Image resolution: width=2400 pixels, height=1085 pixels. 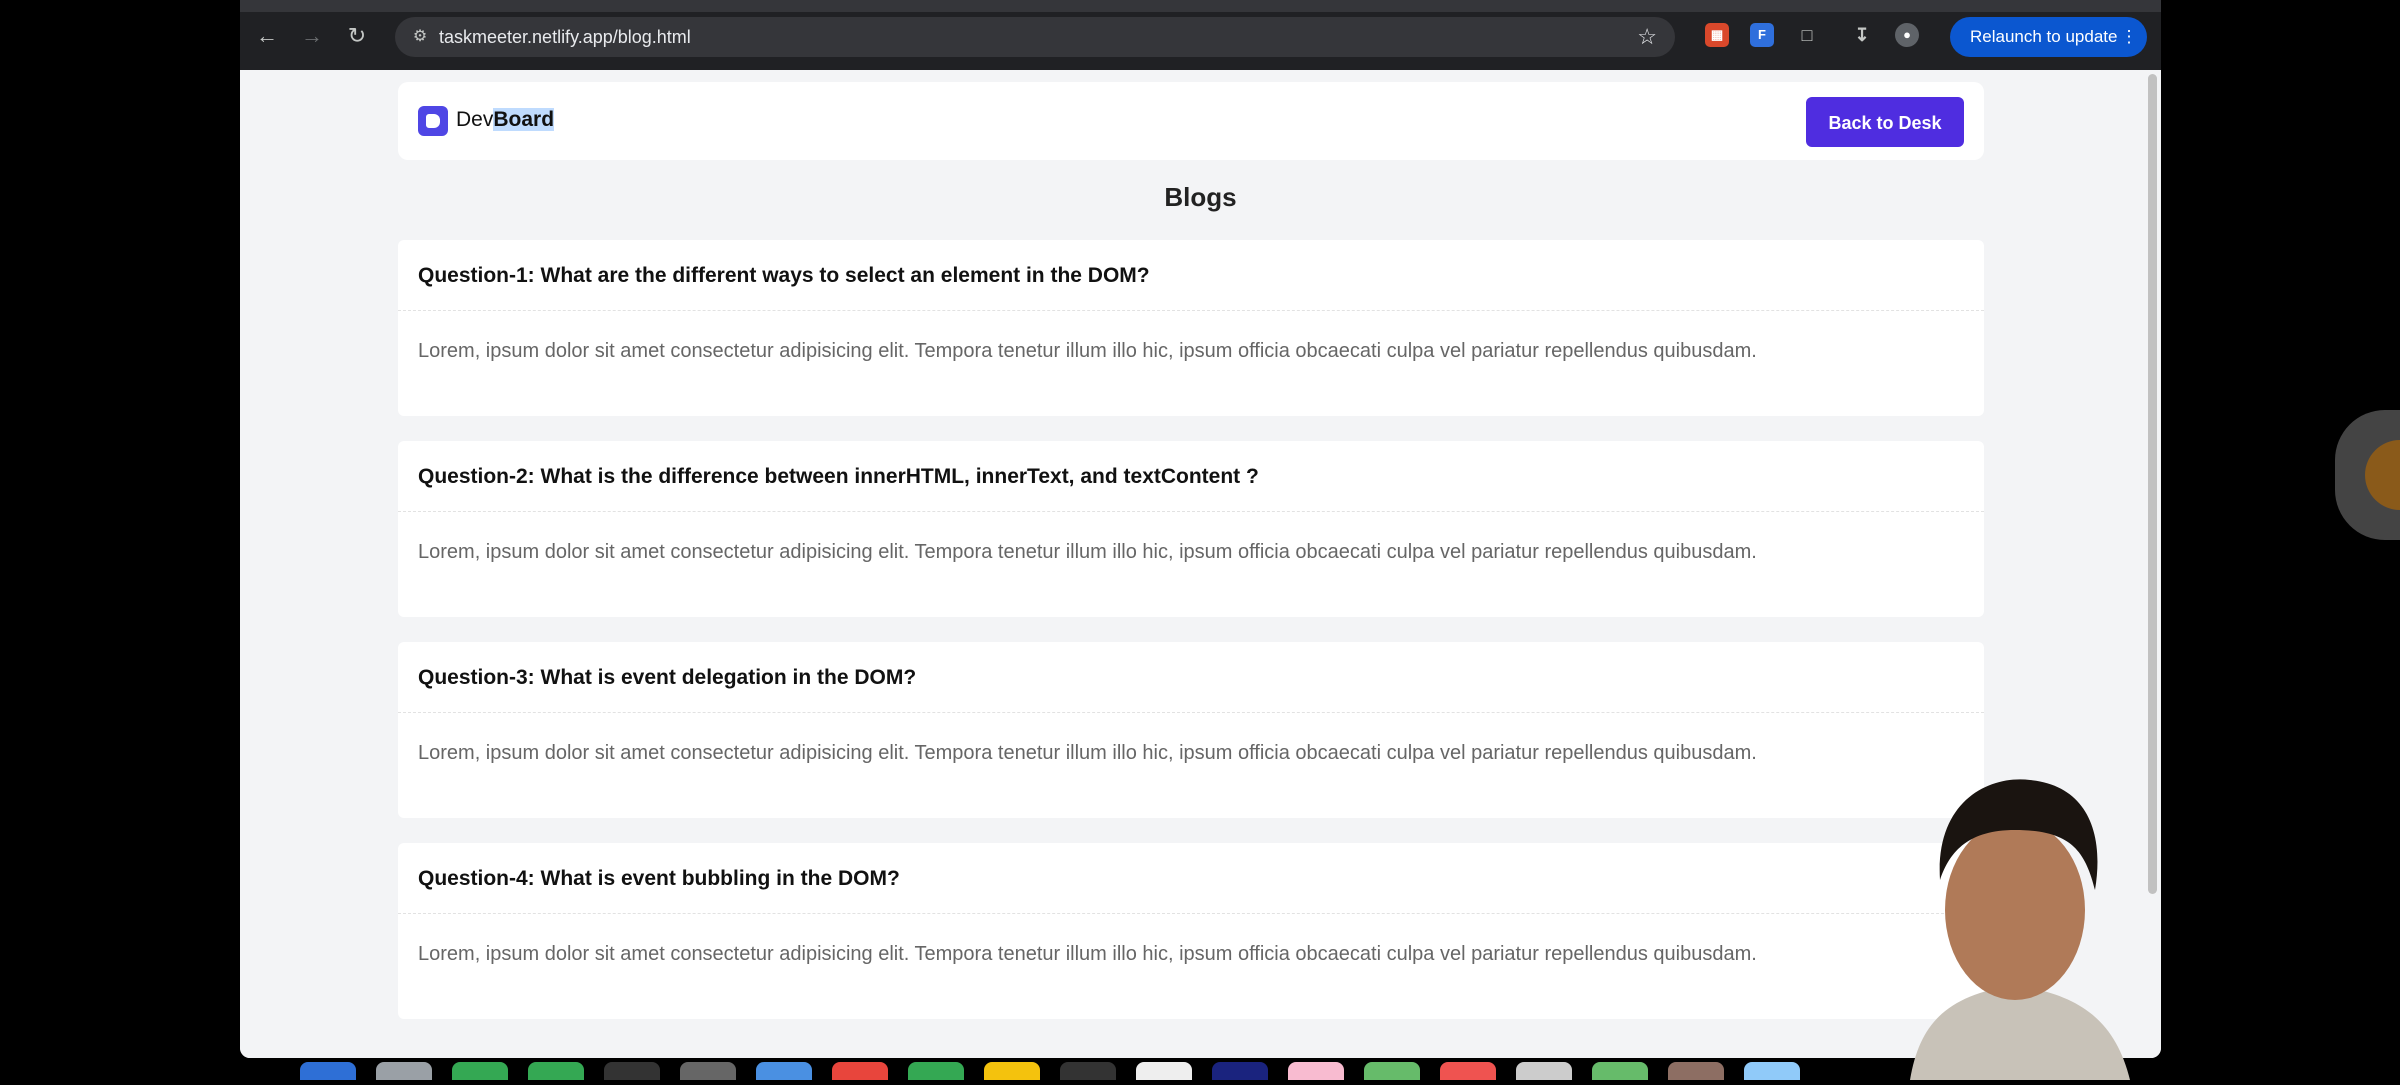 What do you see at coordinates (2128, 37) in the screenshot?
I see `more-menu-icon: ⋮` at bounding box center [2128, 37].